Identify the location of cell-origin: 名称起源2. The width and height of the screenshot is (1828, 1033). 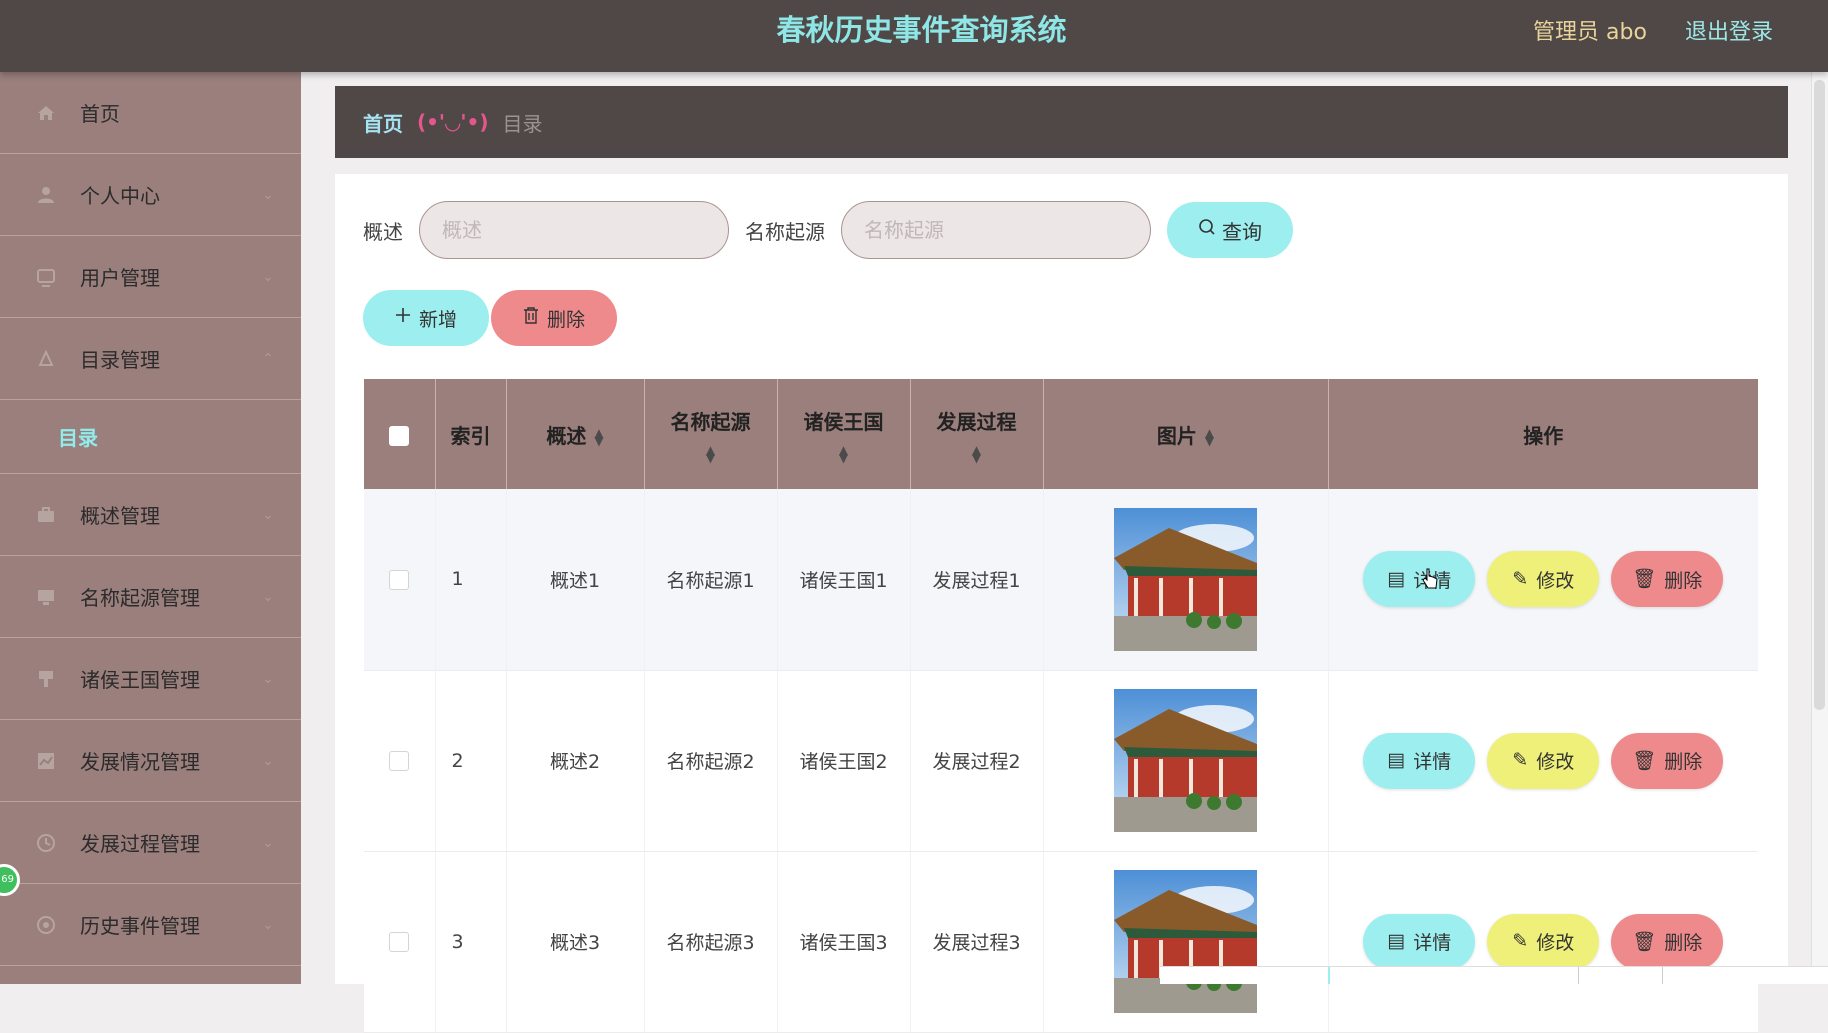
(711, 761).